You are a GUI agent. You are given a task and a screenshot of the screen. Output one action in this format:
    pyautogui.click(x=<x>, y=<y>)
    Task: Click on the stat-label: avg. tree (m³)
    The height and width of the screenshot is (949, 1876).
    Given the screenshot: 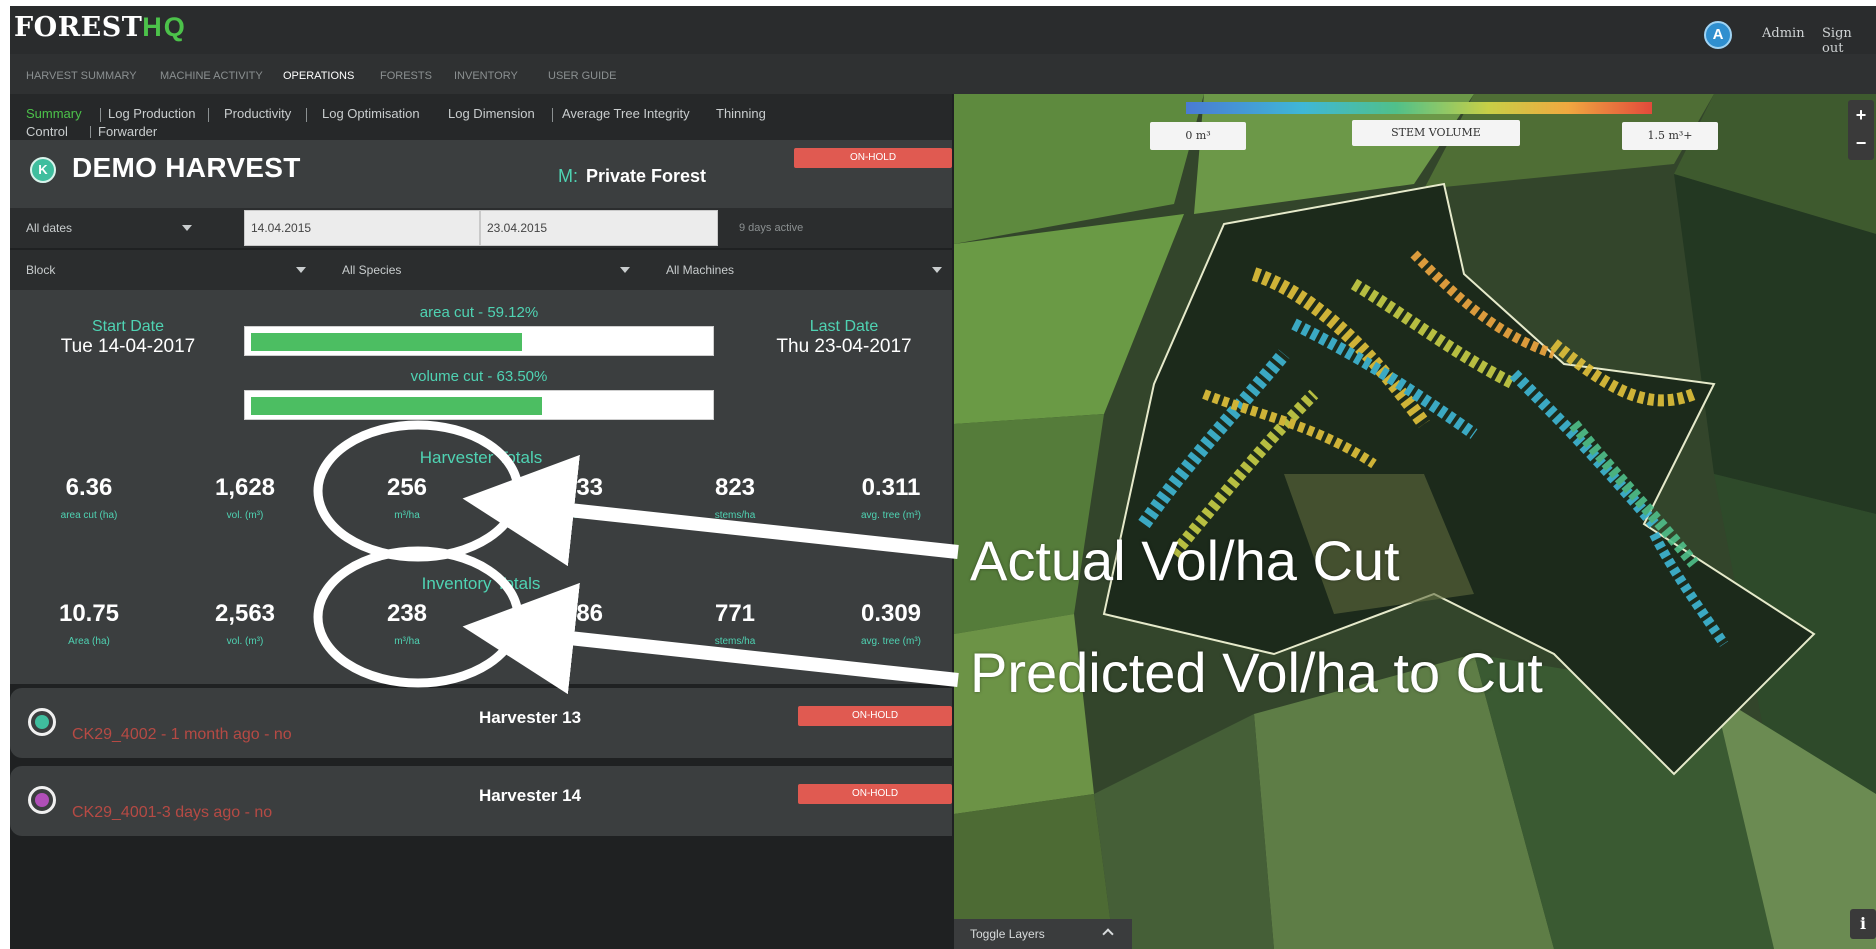 What is the action you would take?
    pyautogui.click(x=890, y=641)
    